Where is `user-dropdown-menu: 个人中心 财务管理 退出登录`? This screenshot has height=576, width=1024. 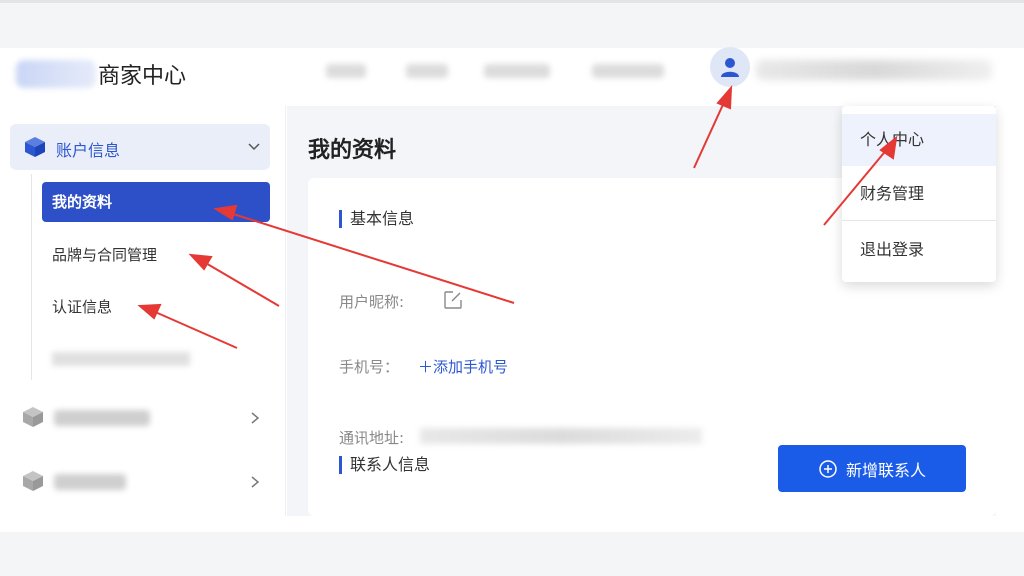
user-dropdown-menu: 个人中心 财务管理 退出登录 is located at coordinates (919, 194).